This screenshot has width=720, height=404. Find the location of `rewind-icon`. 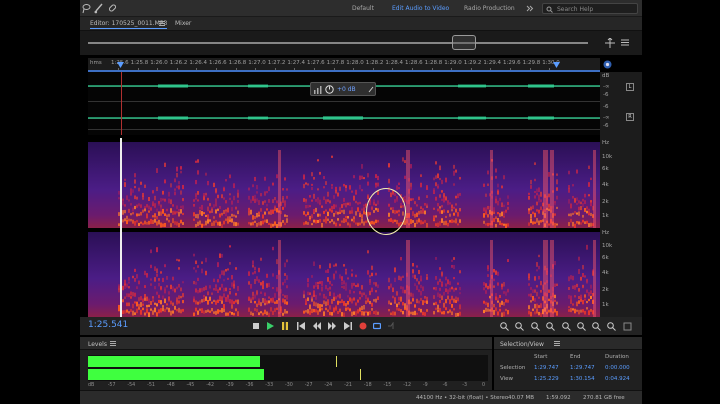

rewind-icon is located at coordinates (317, 326).